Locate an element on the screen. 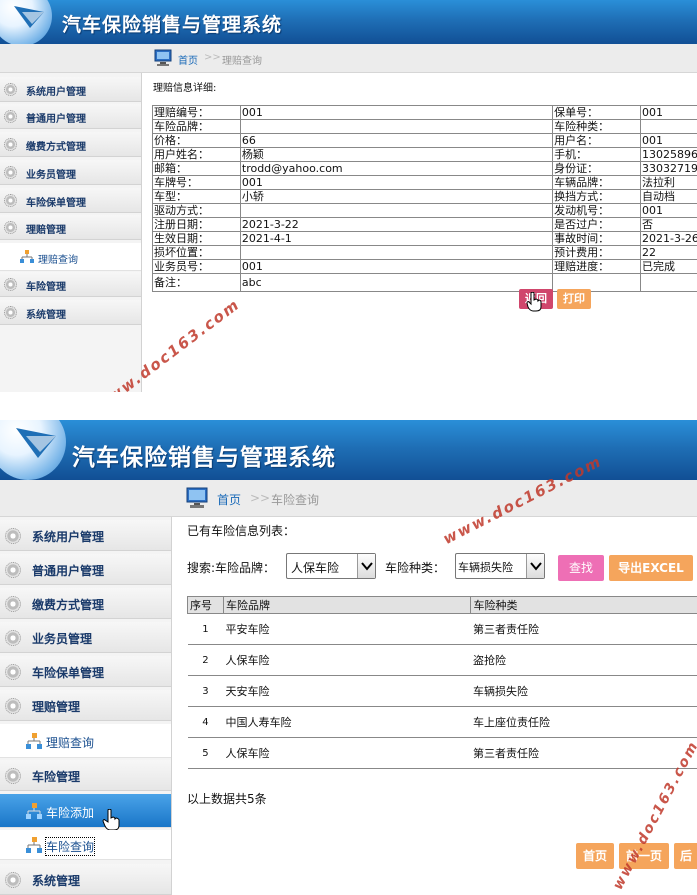  field-value: 130258965 is located at coordinates (668, 154).